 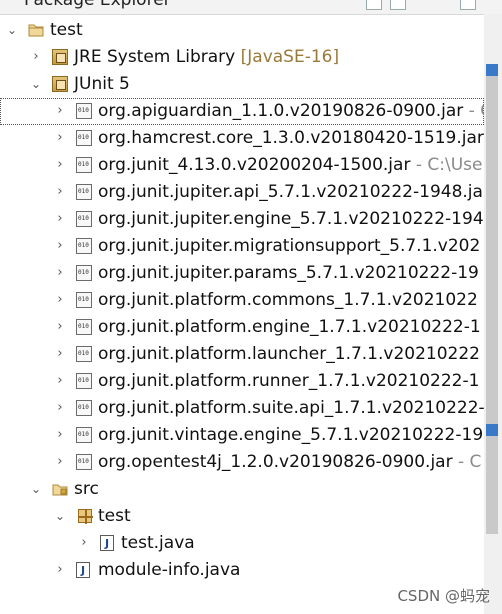 What do you see at coordinates (97, 5) in the screenshot?
I see `view-title: Package Explorer` at bounding box center [97, 5].